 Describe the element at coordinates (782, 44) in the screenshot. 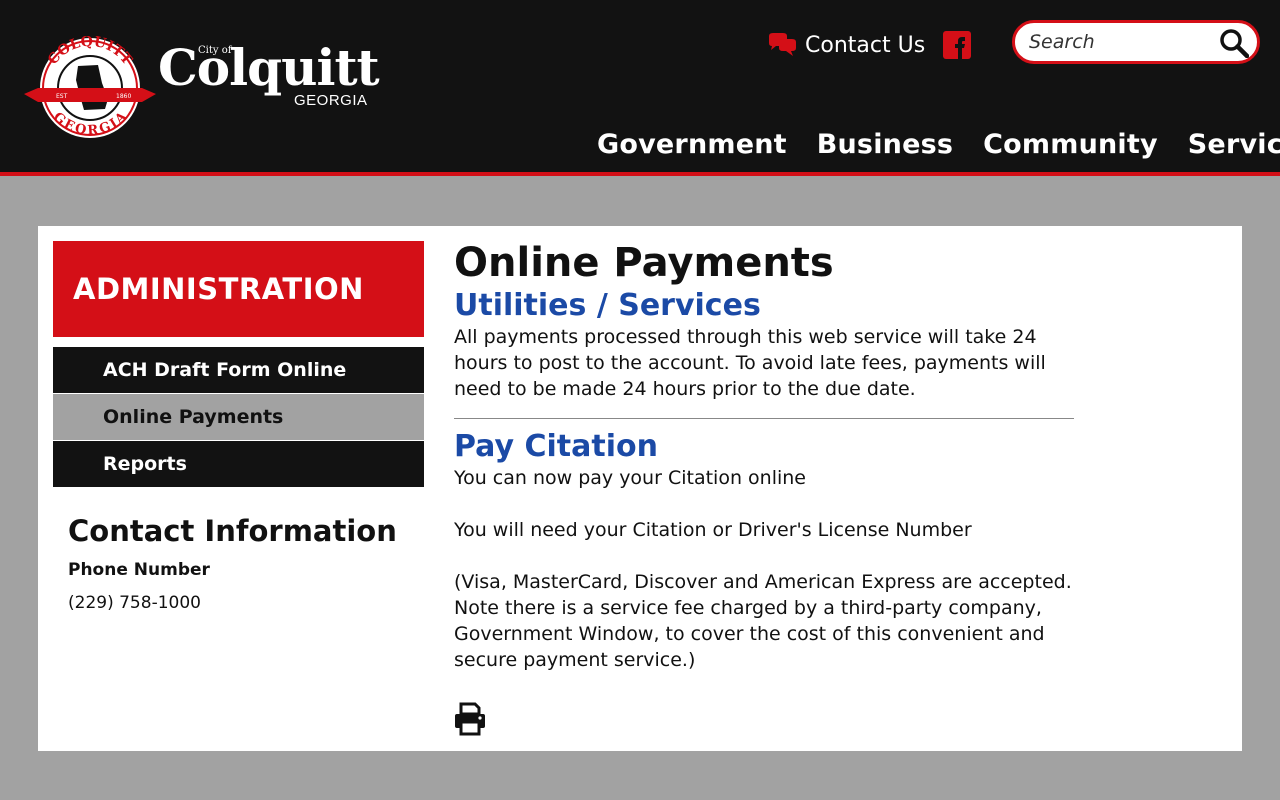

I see `chat-bubbles-icon` at that location.